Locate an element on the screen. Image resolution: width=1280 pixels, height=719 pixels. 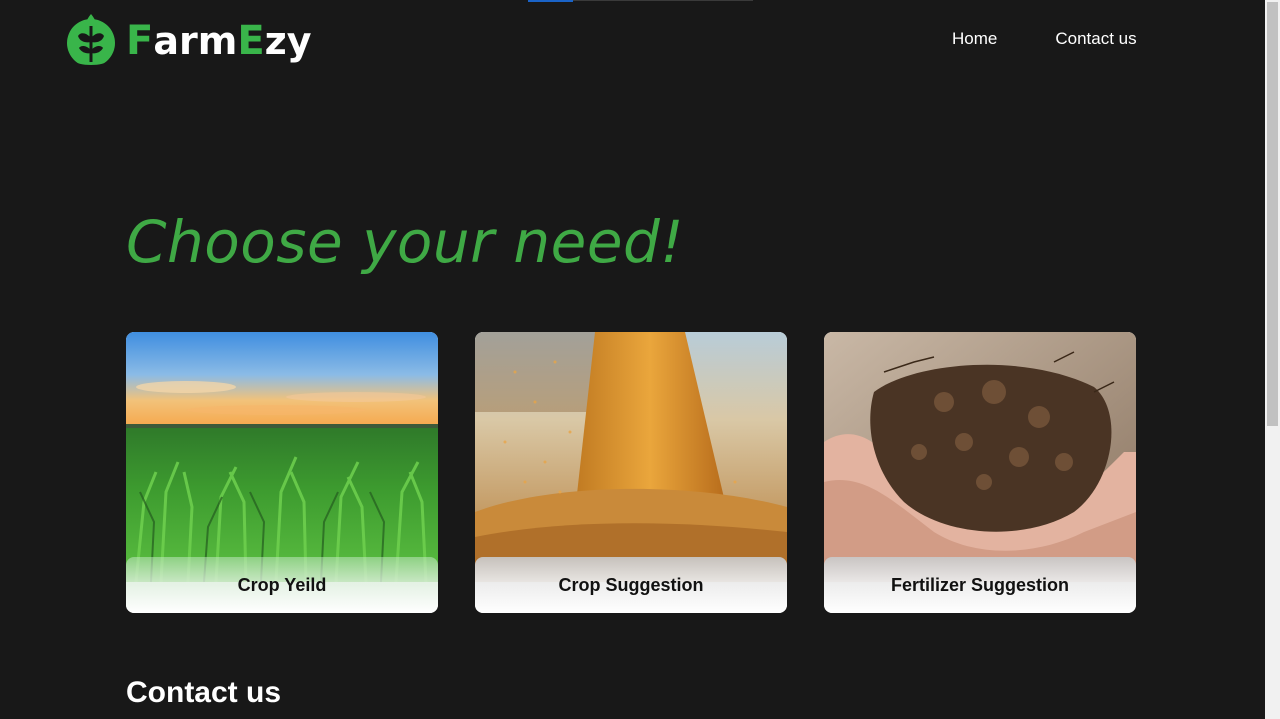
card-crop-suggestion-label: Crop Suggestion is located at coordinates (631, 584).